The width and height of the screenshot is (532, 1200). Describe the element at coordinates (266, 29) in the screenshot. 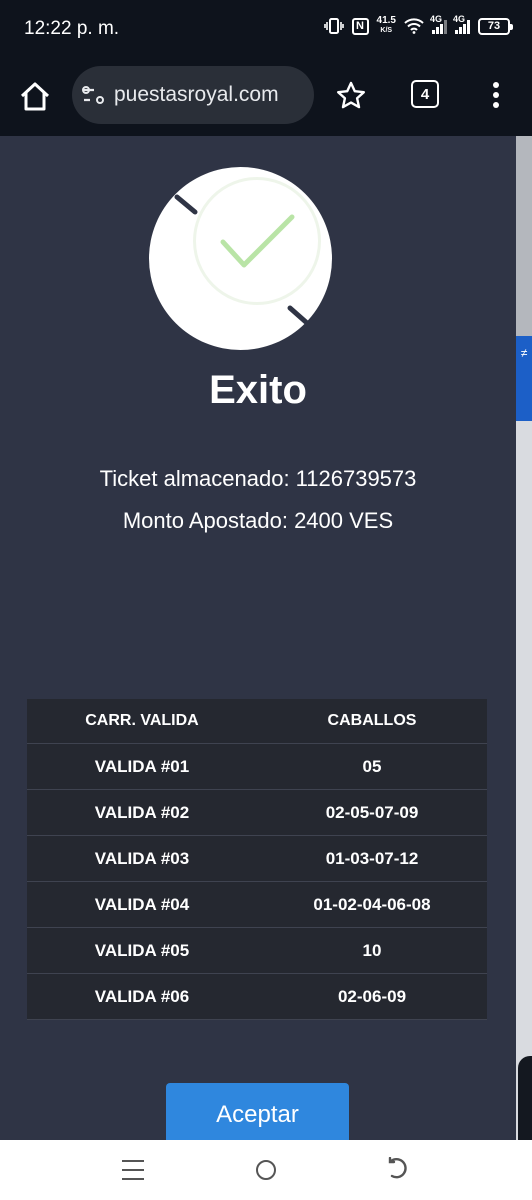

I see `status-bar: 12:22 p. m. N 41.5 K/S 4G 4G 73` at that location.